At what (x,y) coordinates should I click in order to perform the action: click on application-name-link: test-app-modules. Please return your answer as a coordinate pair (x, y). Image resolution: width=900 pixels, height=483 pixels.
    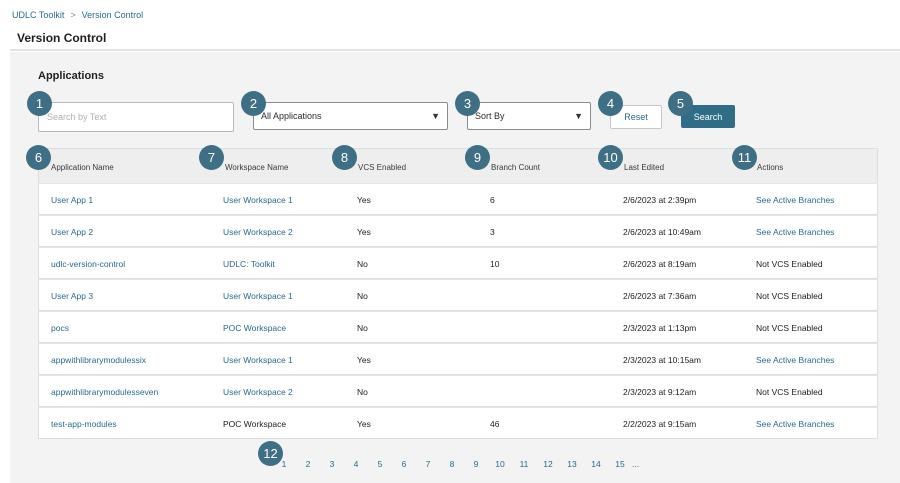
    Looking at the image, I should click on (84, 424).